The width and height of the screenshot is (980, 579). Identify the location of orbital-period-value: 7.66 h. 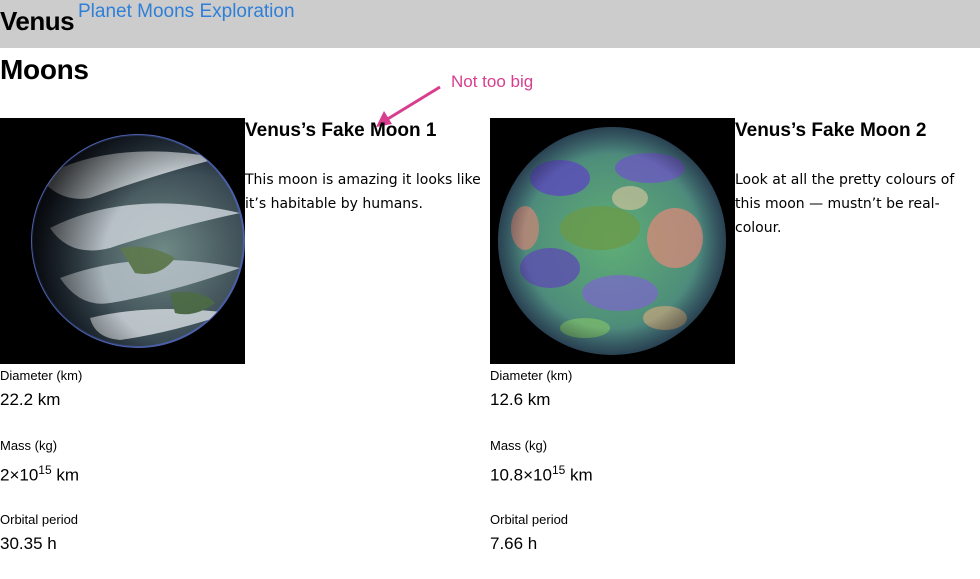
(514, 543).